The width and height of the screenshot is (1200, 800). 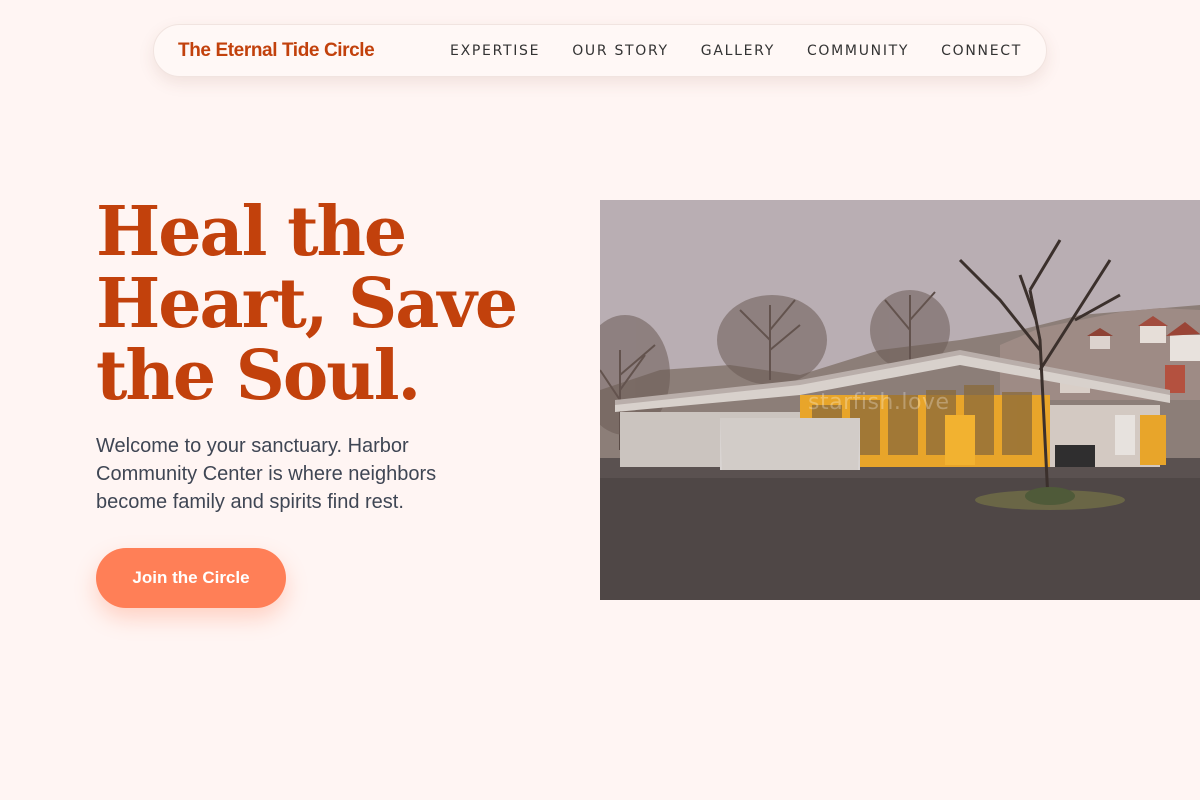 I want to click on nav-item: COMMUNITY, so click(x=858, y=51).